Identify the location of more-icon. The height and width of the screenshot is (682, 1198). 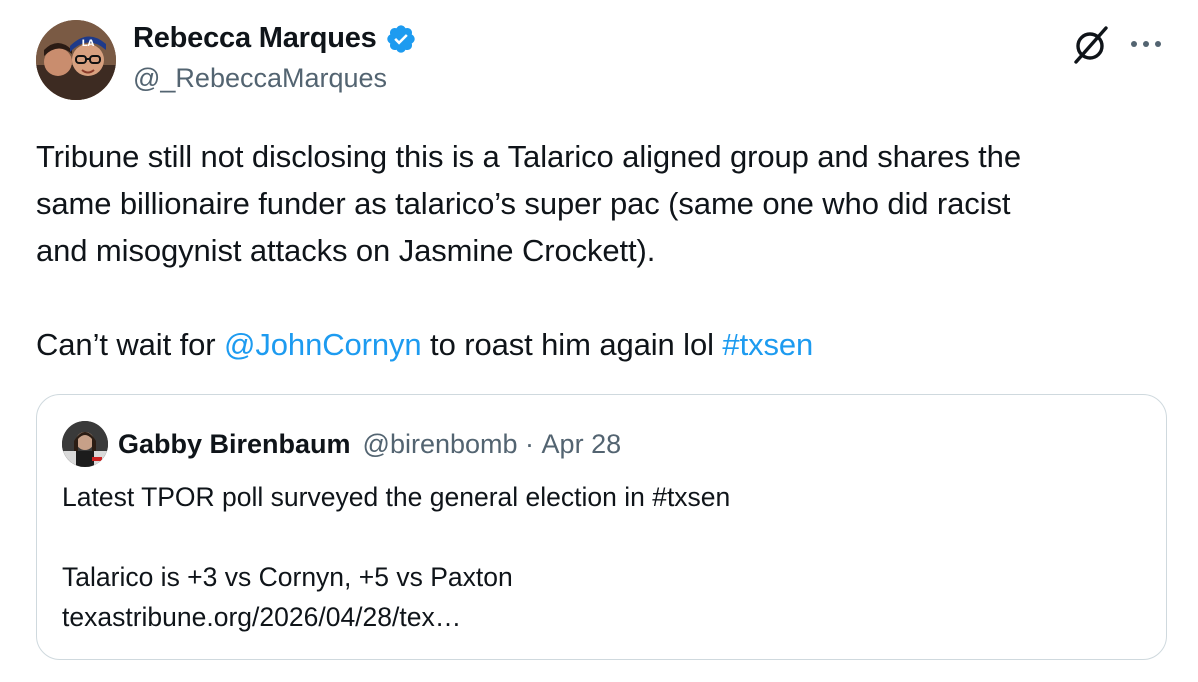
(1146, 44).